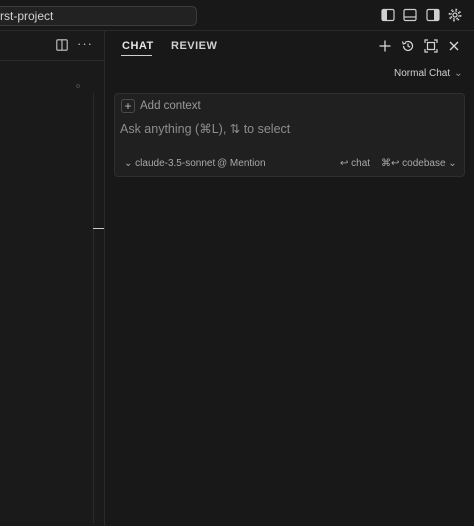 The height and width of the screenshot is (526, 474). Describe the element at coordinates (422, 73) in the screenshot. I see `chat-mode-label: Normal Chat` at that location.